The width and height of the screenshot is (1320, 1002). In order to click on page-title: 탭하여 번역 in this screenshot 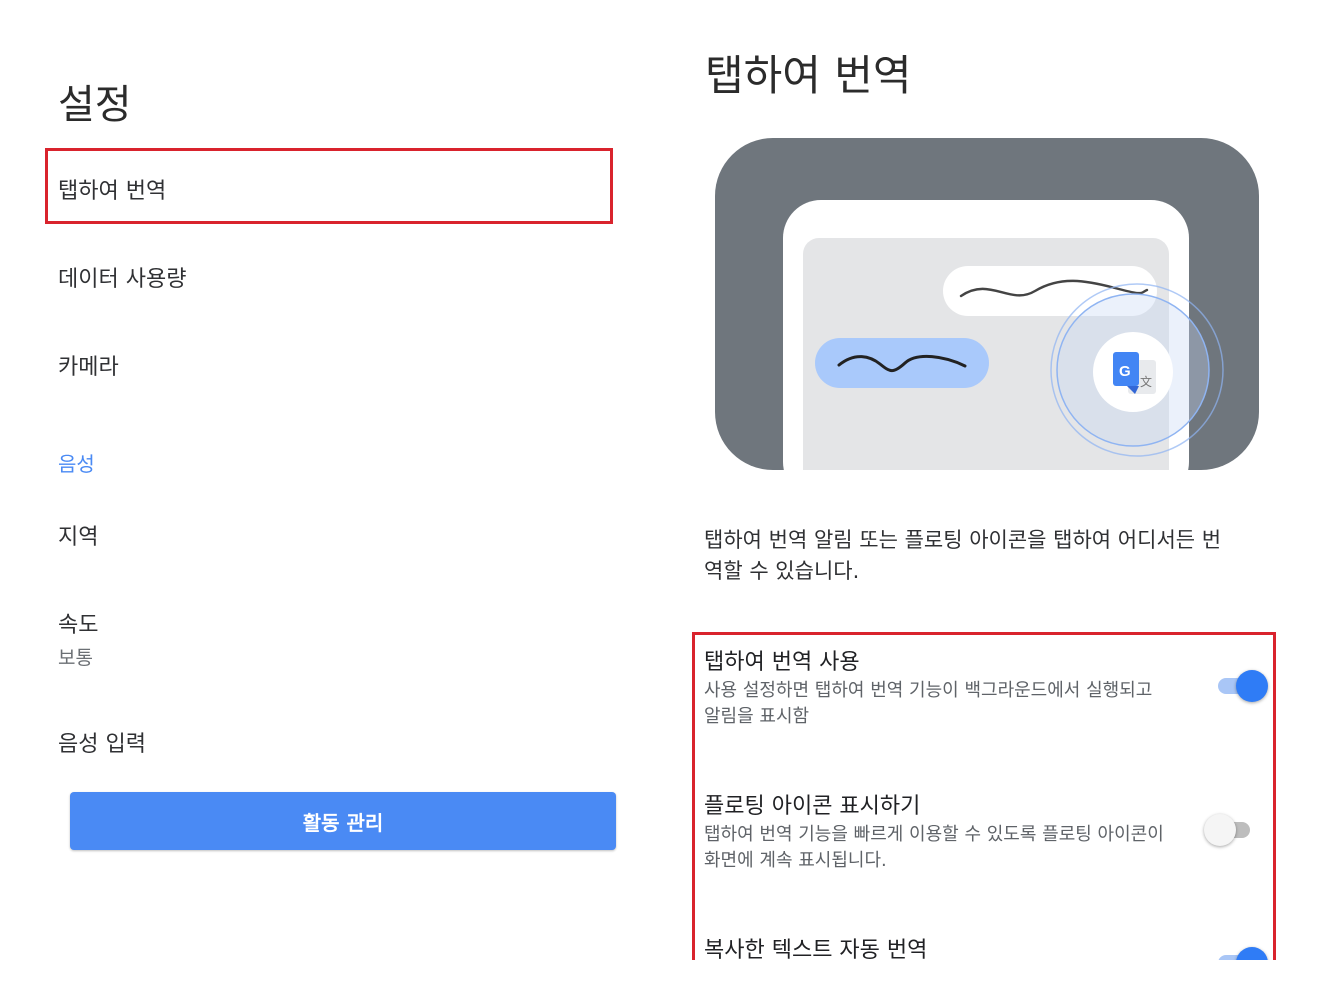, I will do `click(808, 75)`.